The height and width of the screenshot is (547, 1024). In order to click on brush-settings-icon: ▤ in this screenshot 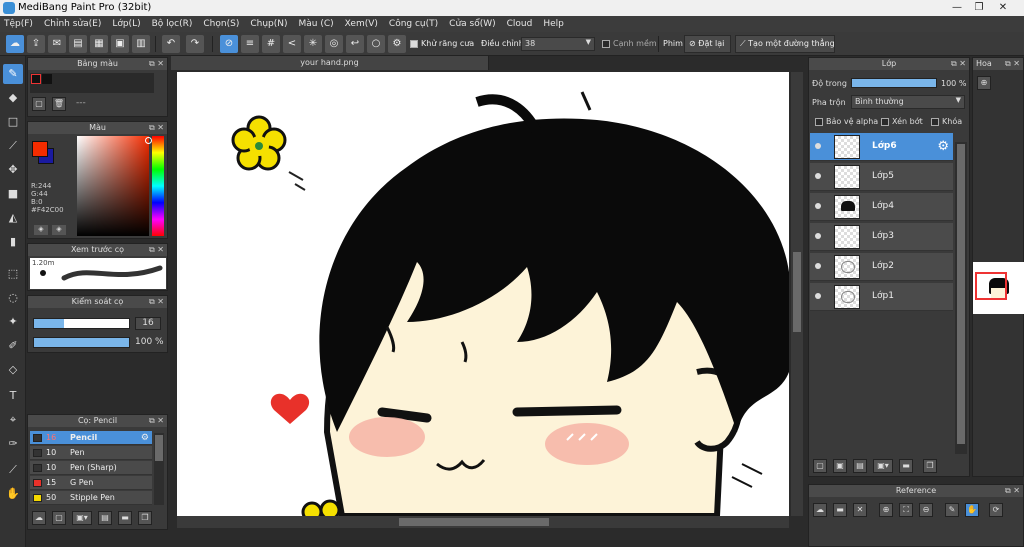, I will do `click(105, 518)`.